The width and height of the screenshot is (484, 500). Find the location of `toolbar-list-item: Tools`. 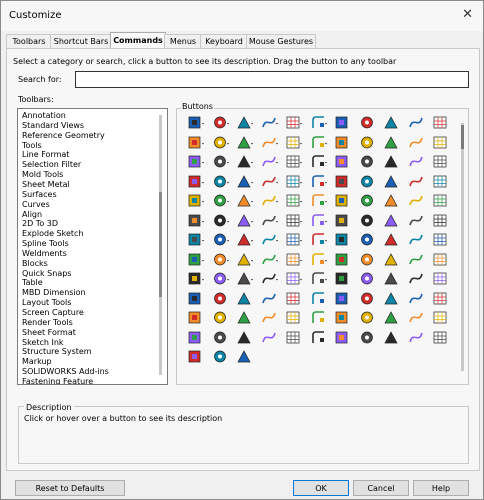

toolbar-list-item: Tools is located at coordinates (32, 146).